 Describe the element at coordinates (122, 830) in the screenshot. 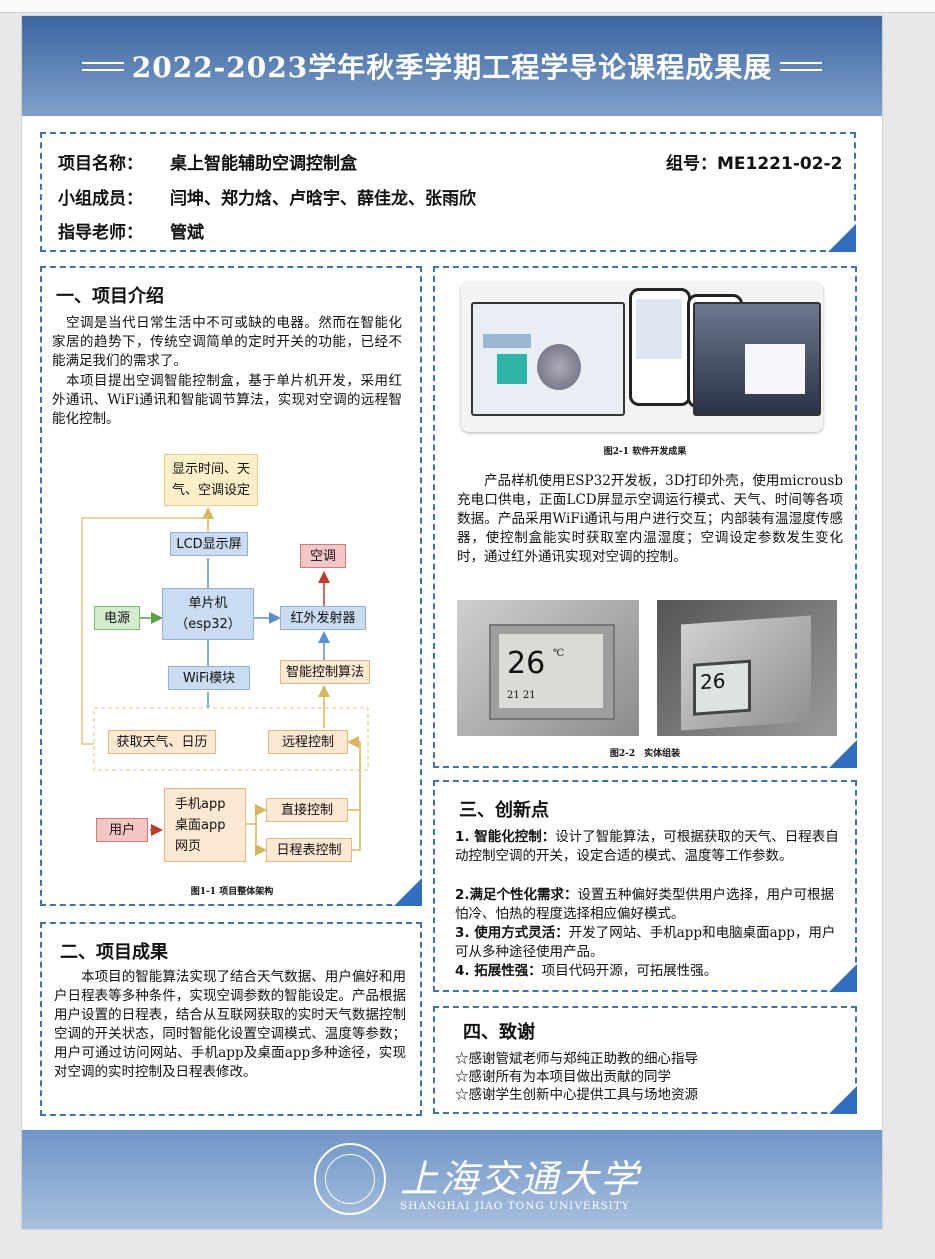

I see `user-node: 用户` at that location.